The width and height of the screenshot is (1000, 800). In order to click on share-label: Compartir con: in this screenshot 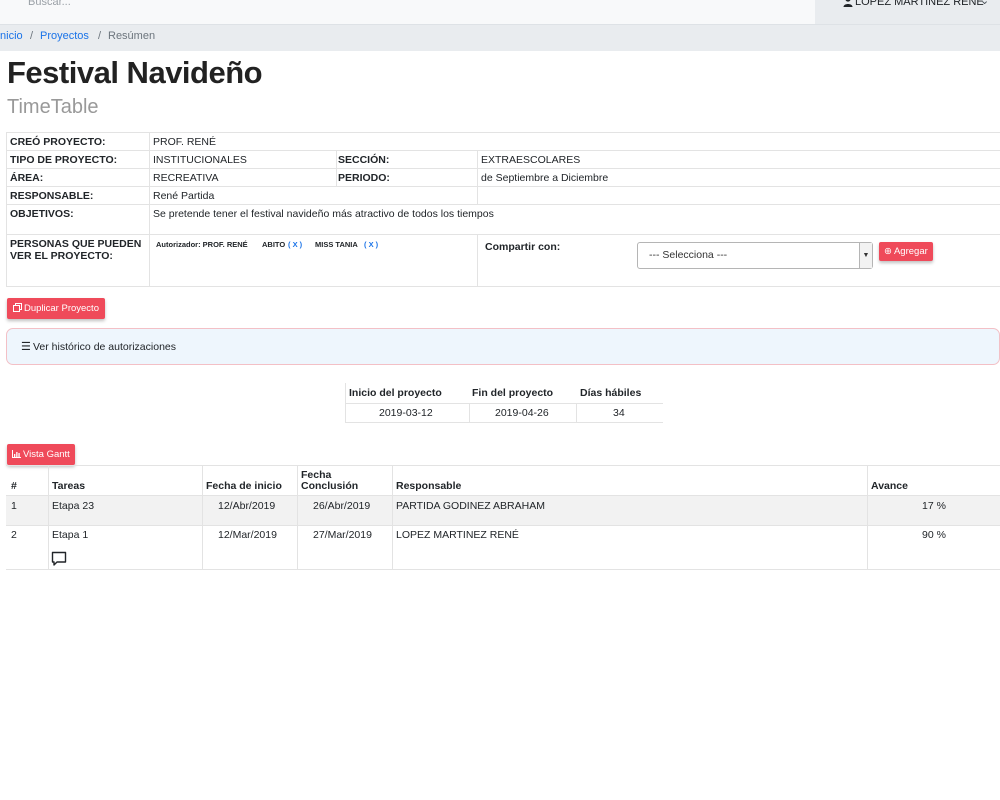, I will do `click(523, 247)`.